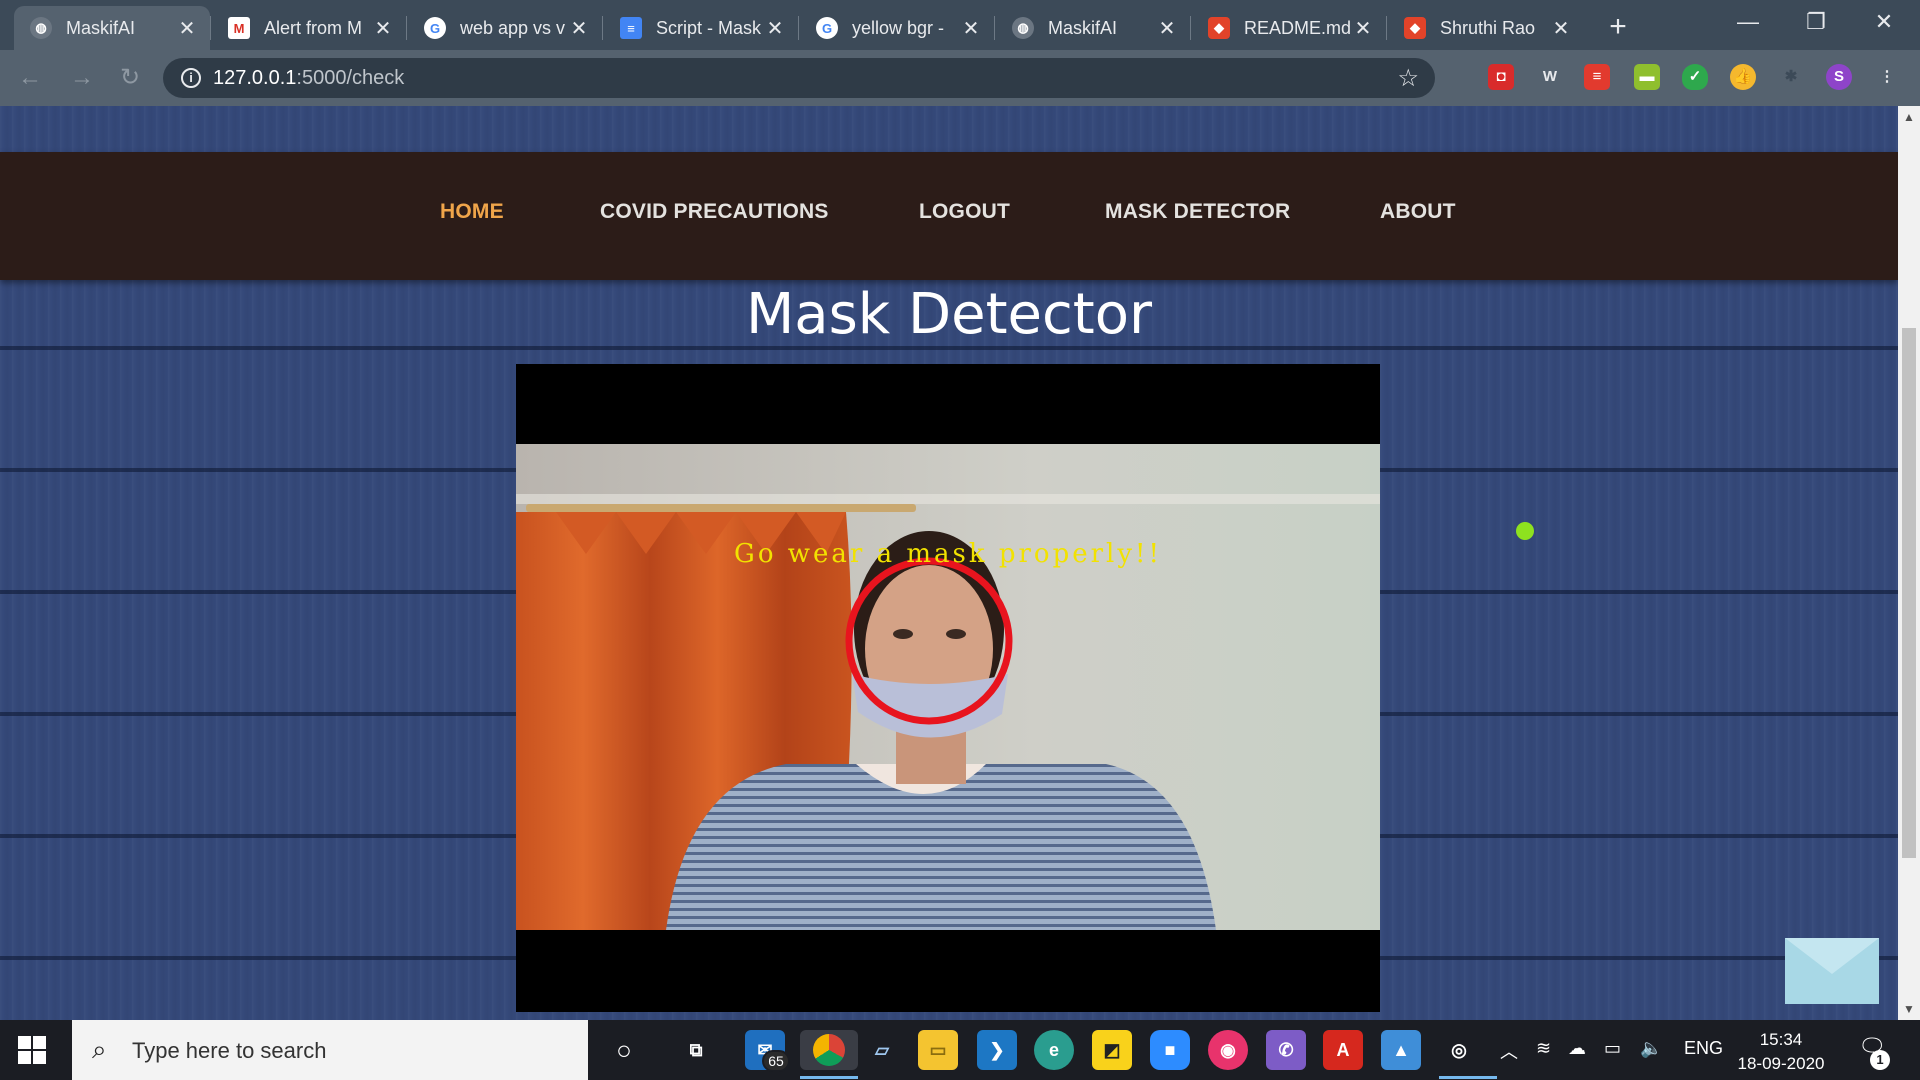  Describe the element at coordinates (32, 1050) in the screenshot. I see `windows-start-icon` at that location.